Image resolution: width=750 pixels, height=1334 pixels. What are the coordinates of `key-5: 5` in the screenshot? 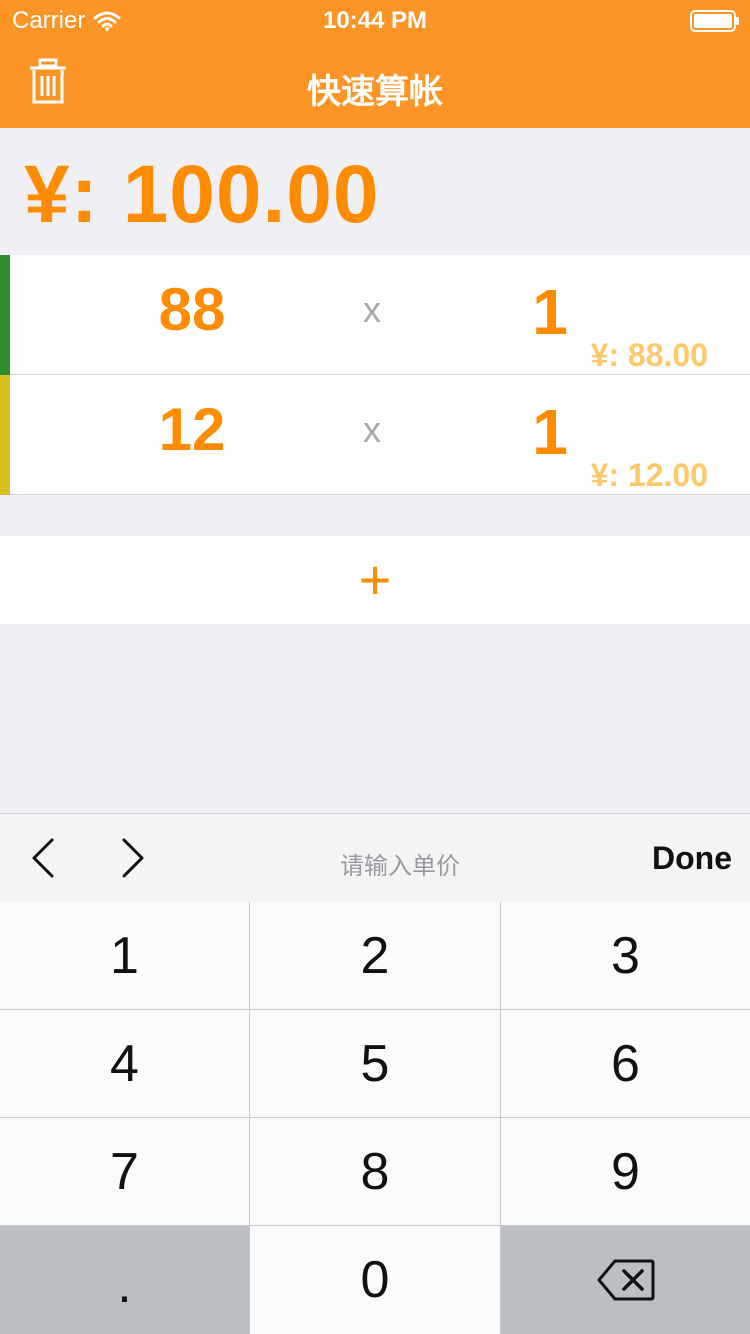 It's located at (375, 1063).